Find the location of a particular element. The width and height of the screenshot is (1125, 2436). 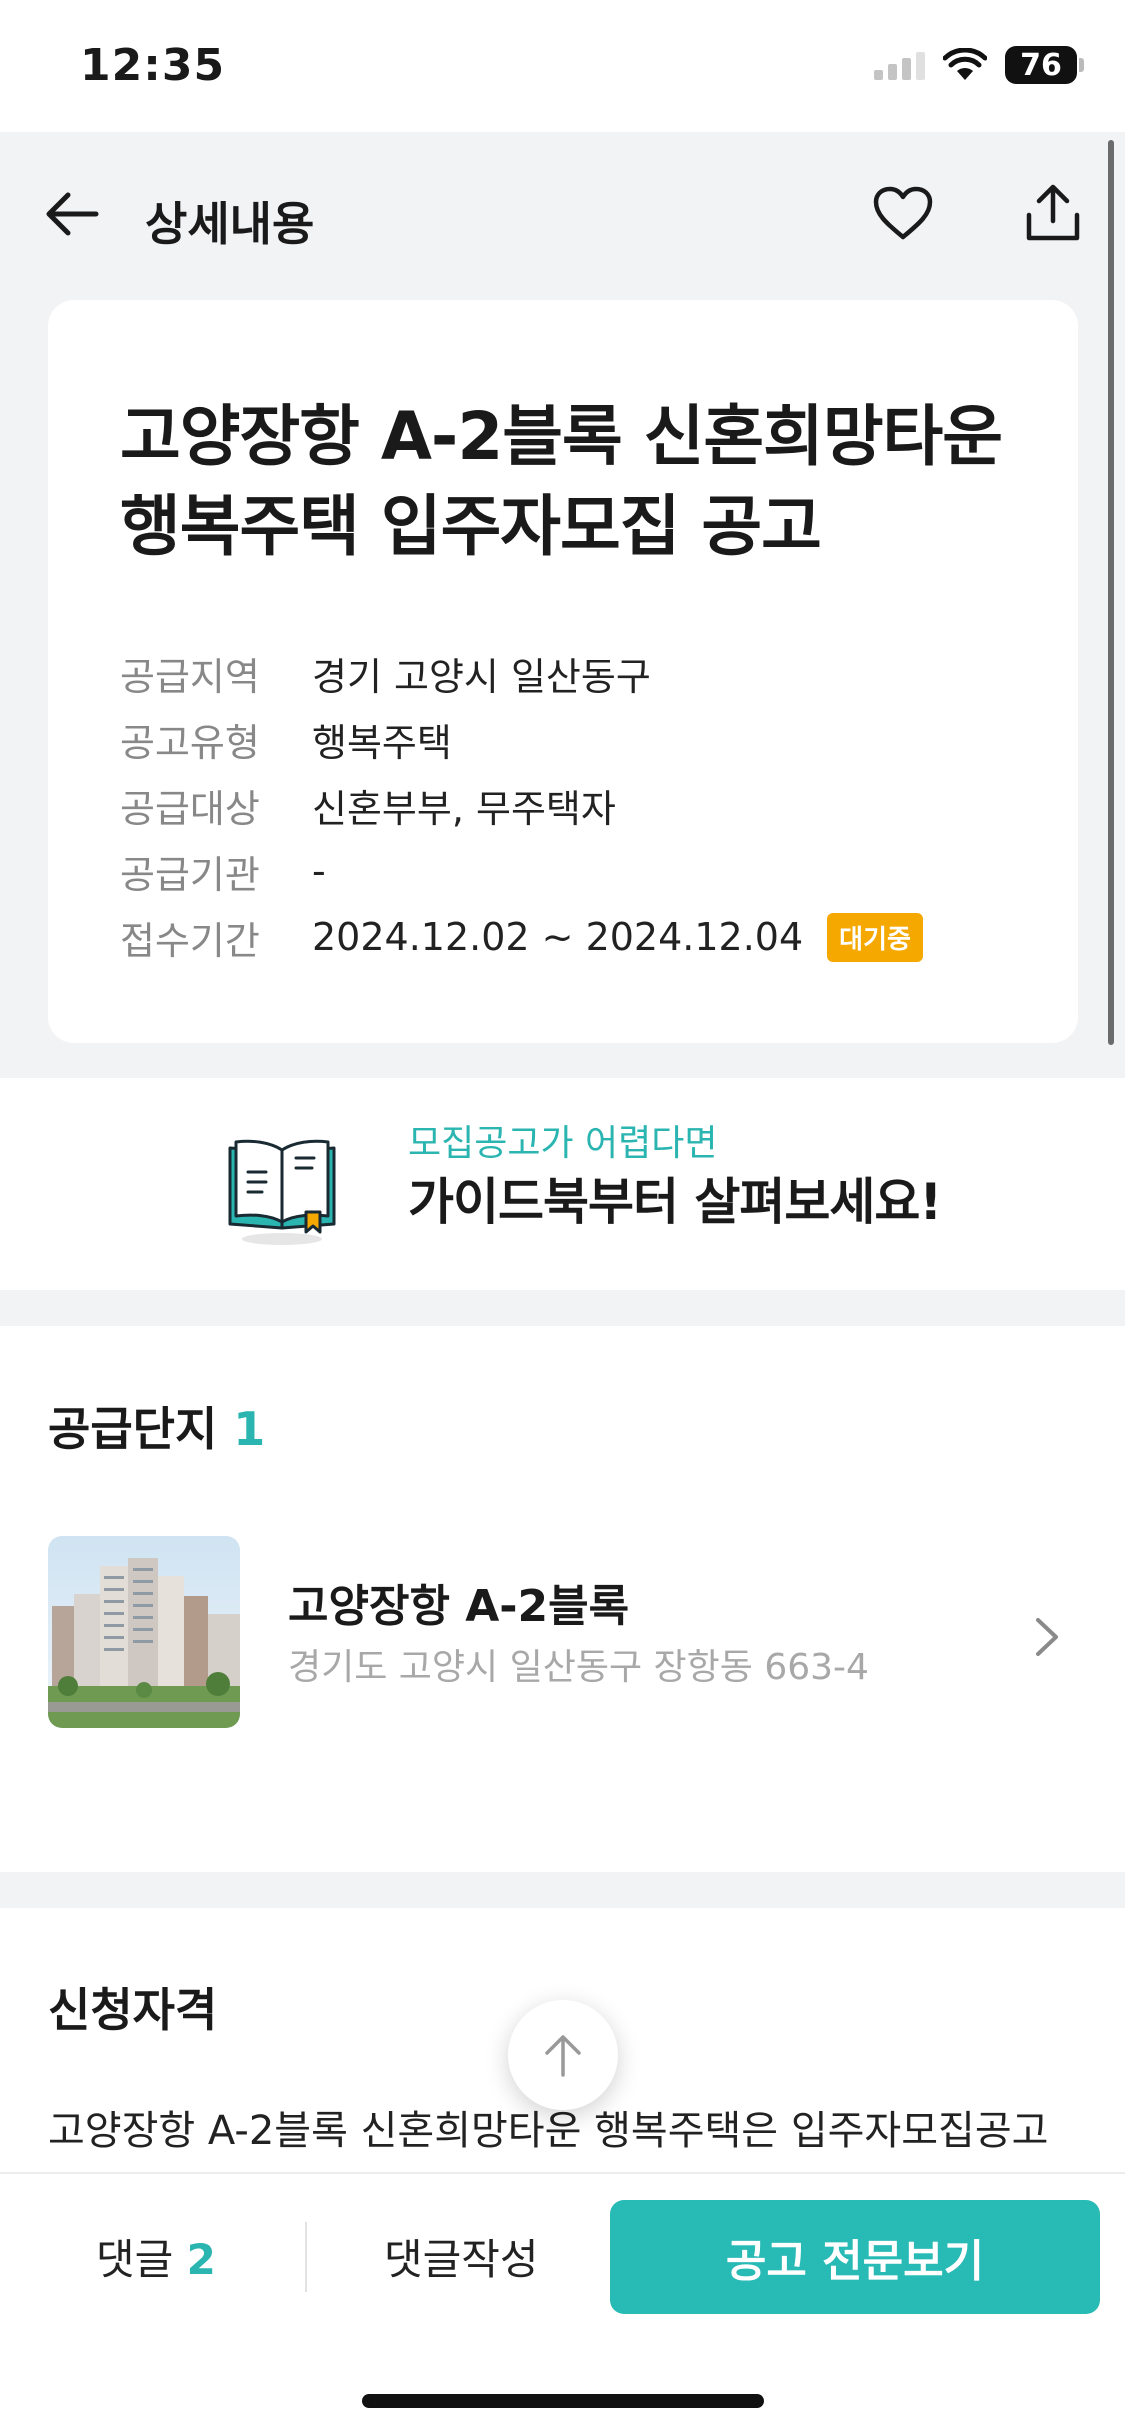

write-comment-button: 댓글작성 is located at coordinates (461, 2256).